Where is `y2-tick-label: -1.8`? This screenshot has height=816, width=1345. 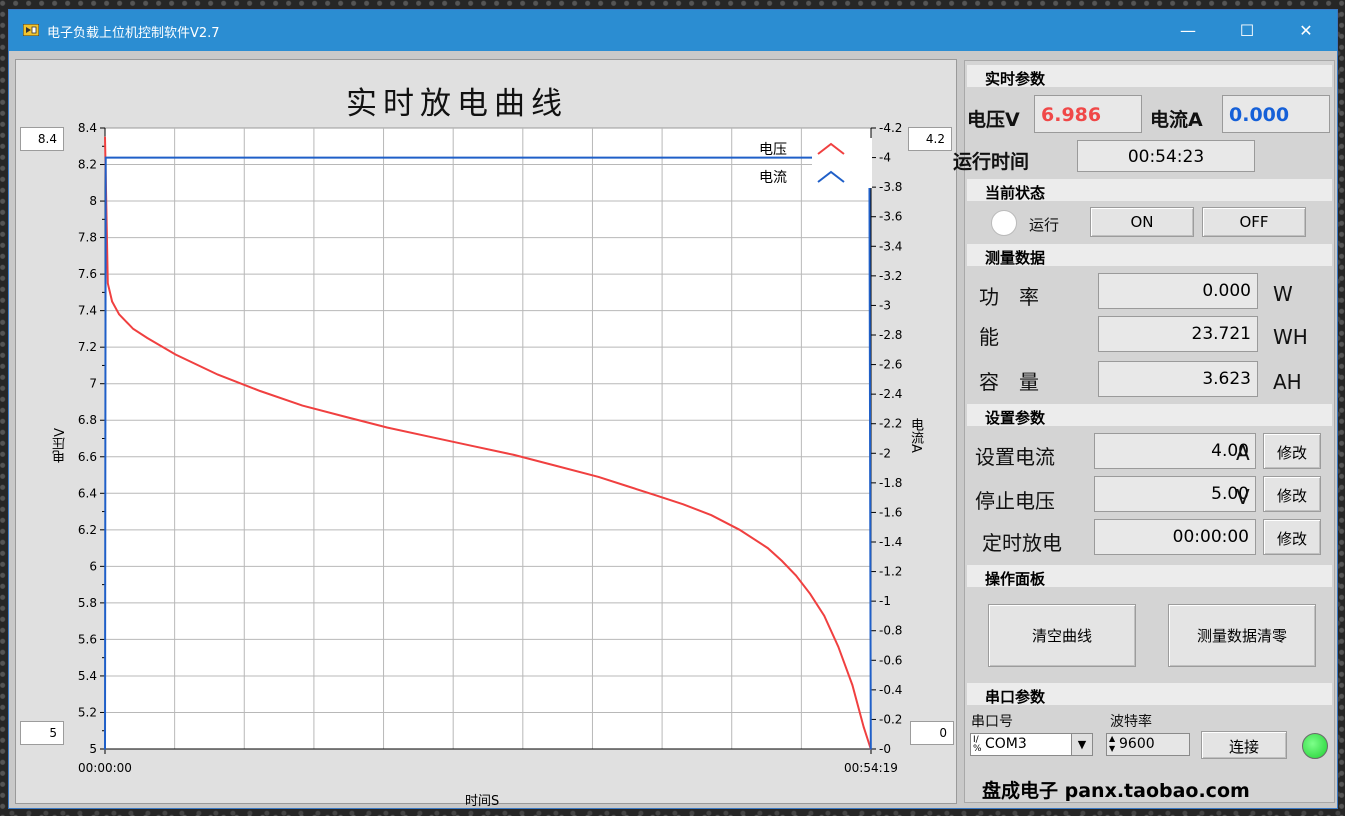 y2-tick-label: -1.8 is located at coordinates (890, 483).